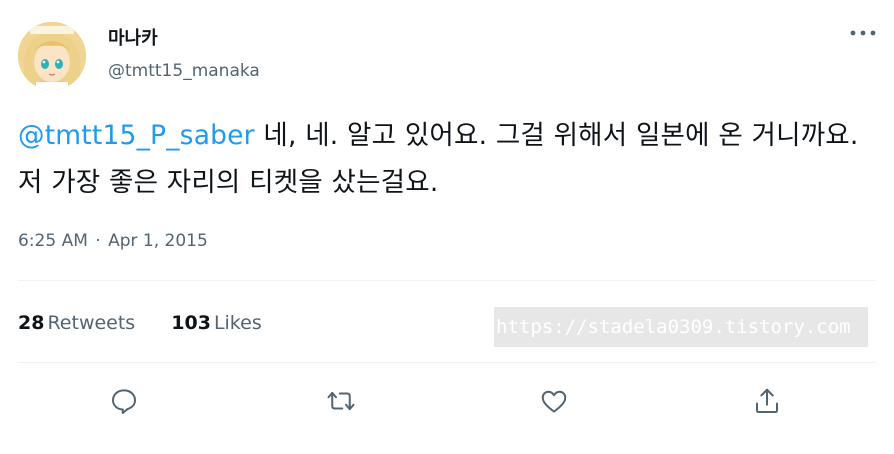 This screenshot has width=894, height=454. What do you see at coordinates (184, 71) in the screenshot?
I see `user-handle: @tmtt15_manaka` at bounding box center [184, 71].